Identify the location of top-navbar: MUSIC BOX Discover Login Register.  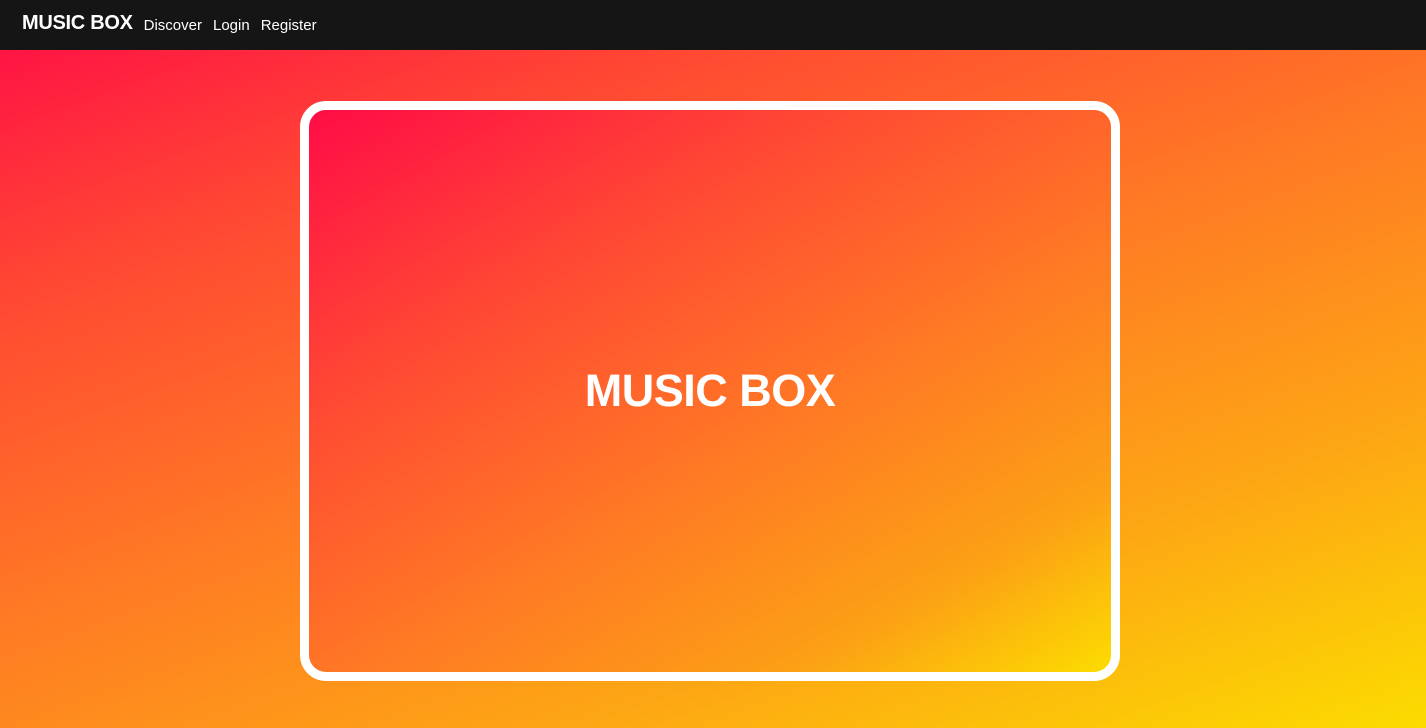
(713, 25).